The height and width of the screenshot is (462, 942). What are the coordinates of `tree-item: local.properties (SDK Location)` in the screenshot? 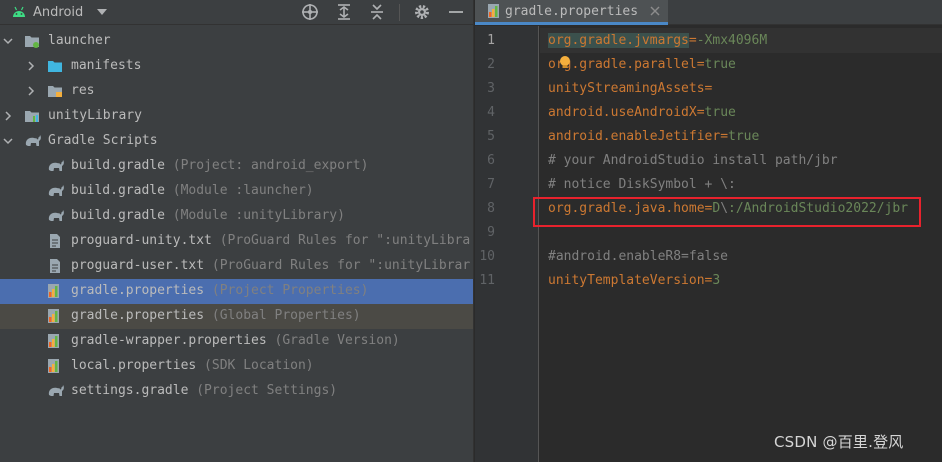 It's located at (236, 366).